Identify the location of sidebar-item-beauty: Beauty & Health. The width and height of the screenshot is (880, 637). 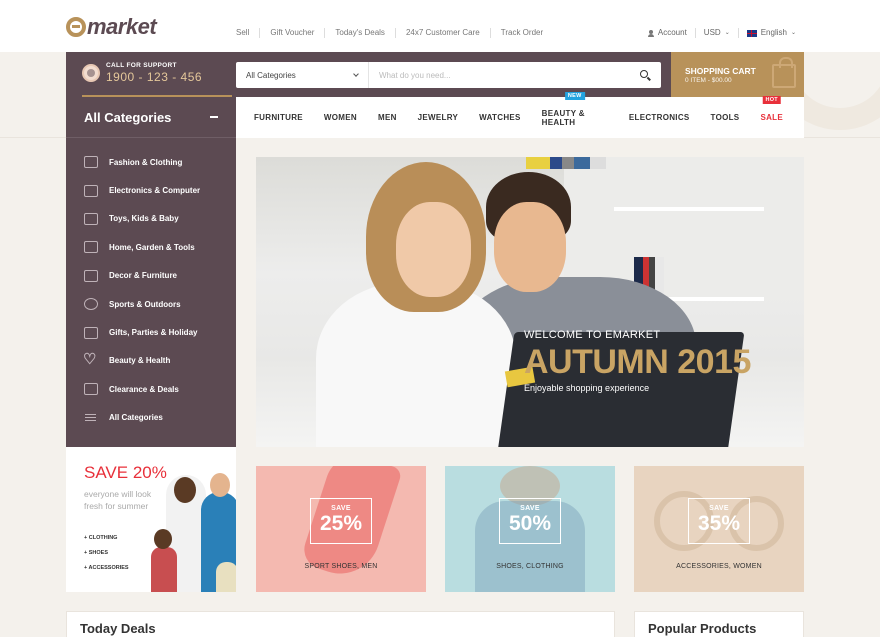
(151, 361).